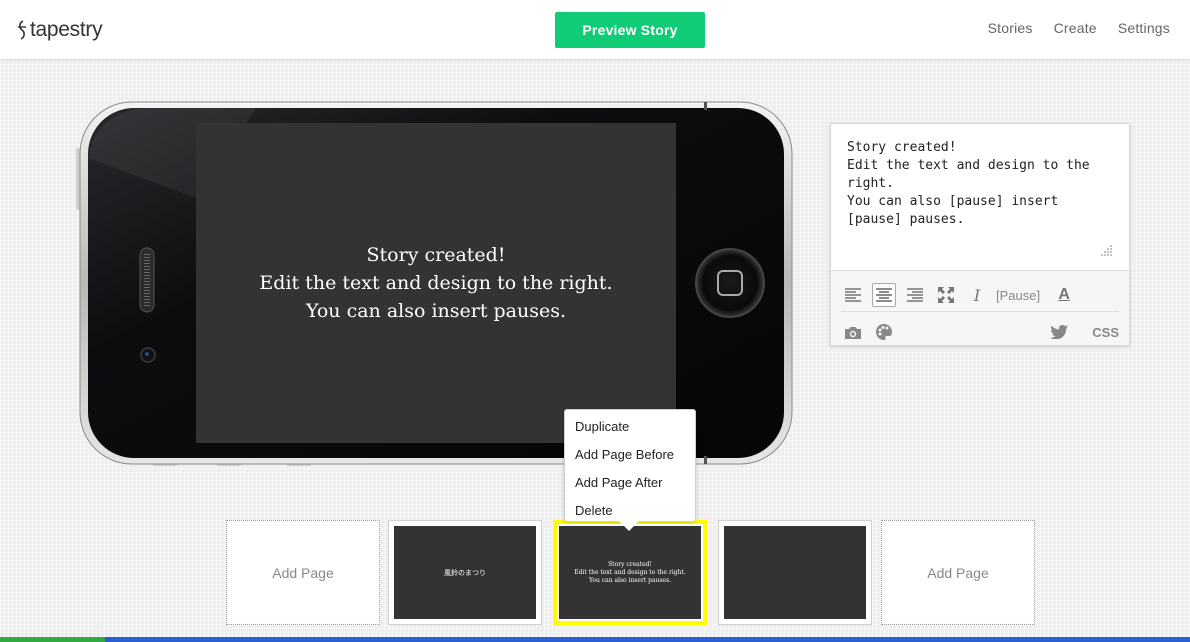  I want to click on toolbar-divider, so click(980, 311).